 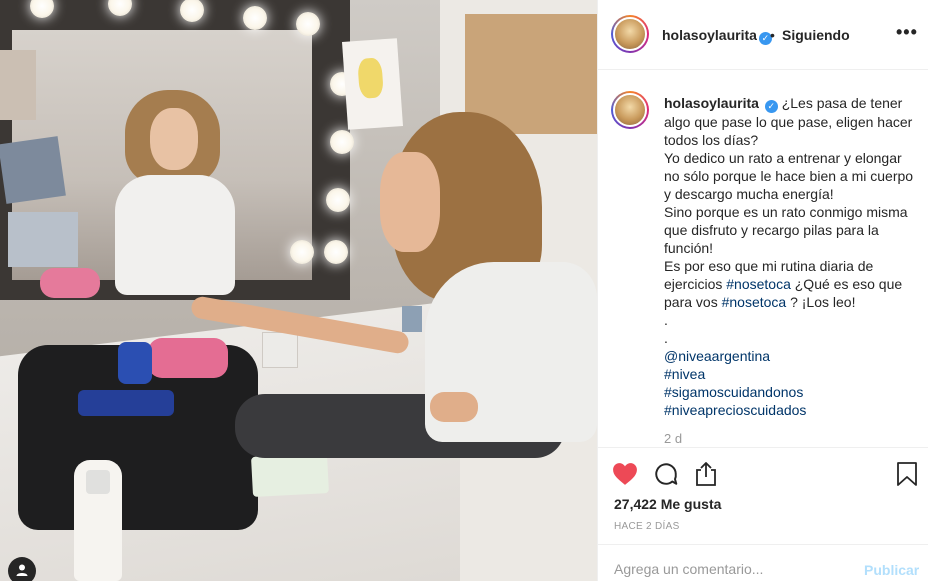 I want to click on post-header: holasoylaurita ✓ • Siguiendo •••, so click(x=763, y=35).